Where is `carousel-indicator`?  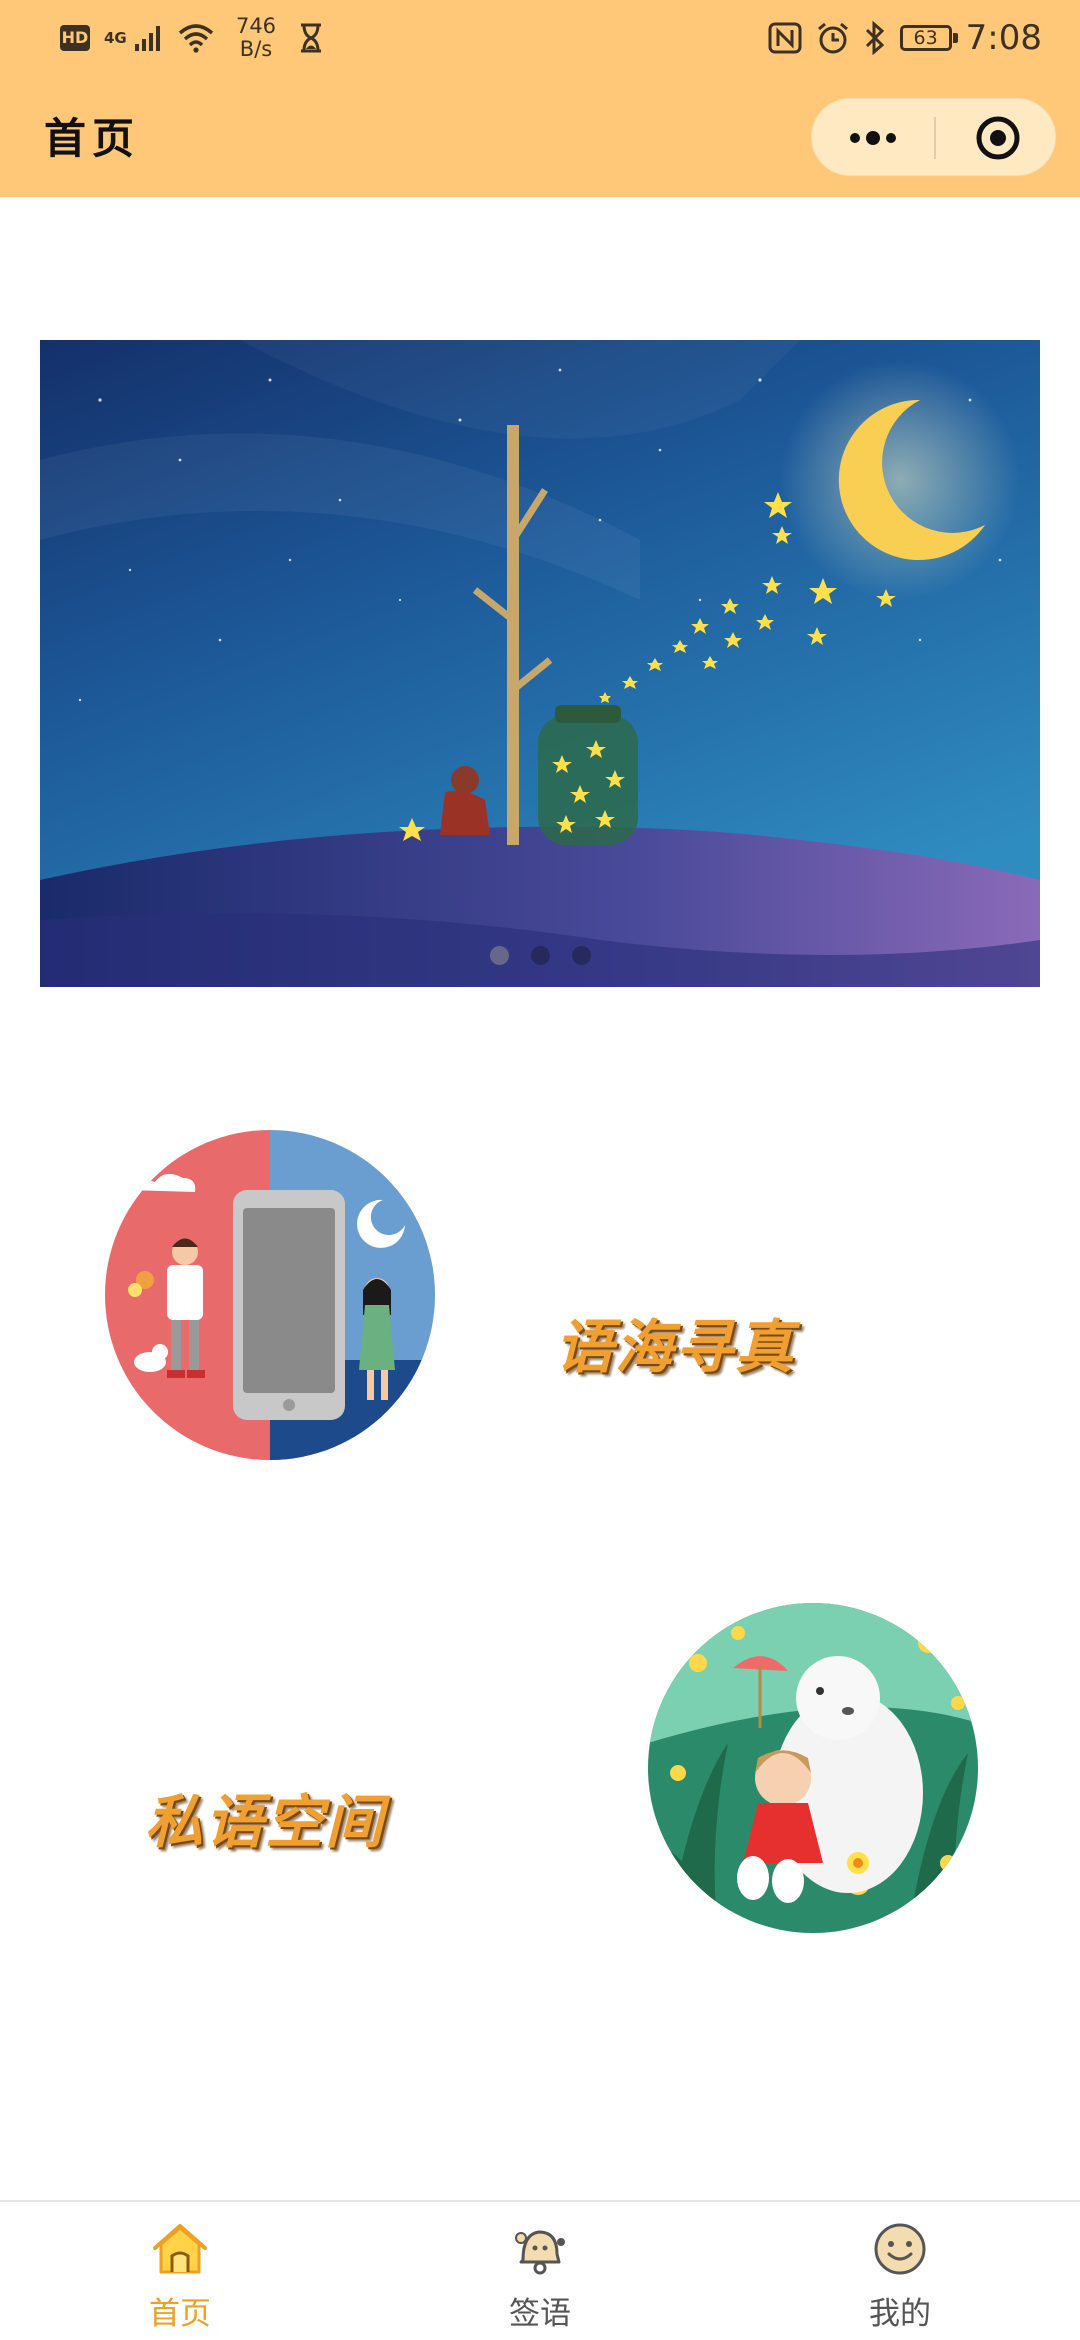
carousel-indicator is located at coordinates (540, 955).